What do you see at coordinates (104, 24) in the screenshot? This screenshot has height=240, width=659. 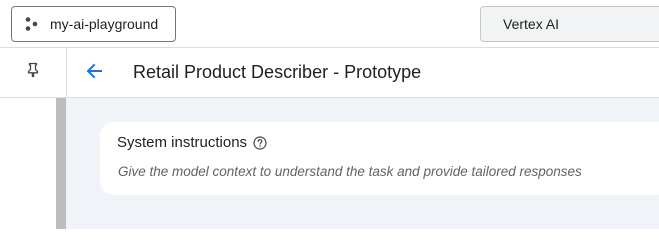 I see `project-picker-label: my-ai-playground` at bounding box center [104, 24].